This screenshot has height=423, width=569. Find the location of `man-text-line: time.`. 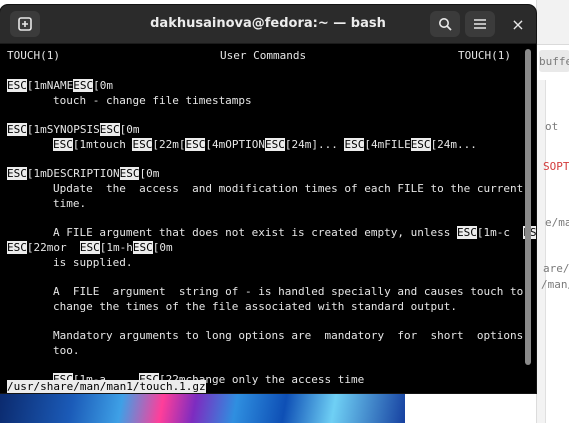

man-text-line: time. is located at coordinates (70, 203).